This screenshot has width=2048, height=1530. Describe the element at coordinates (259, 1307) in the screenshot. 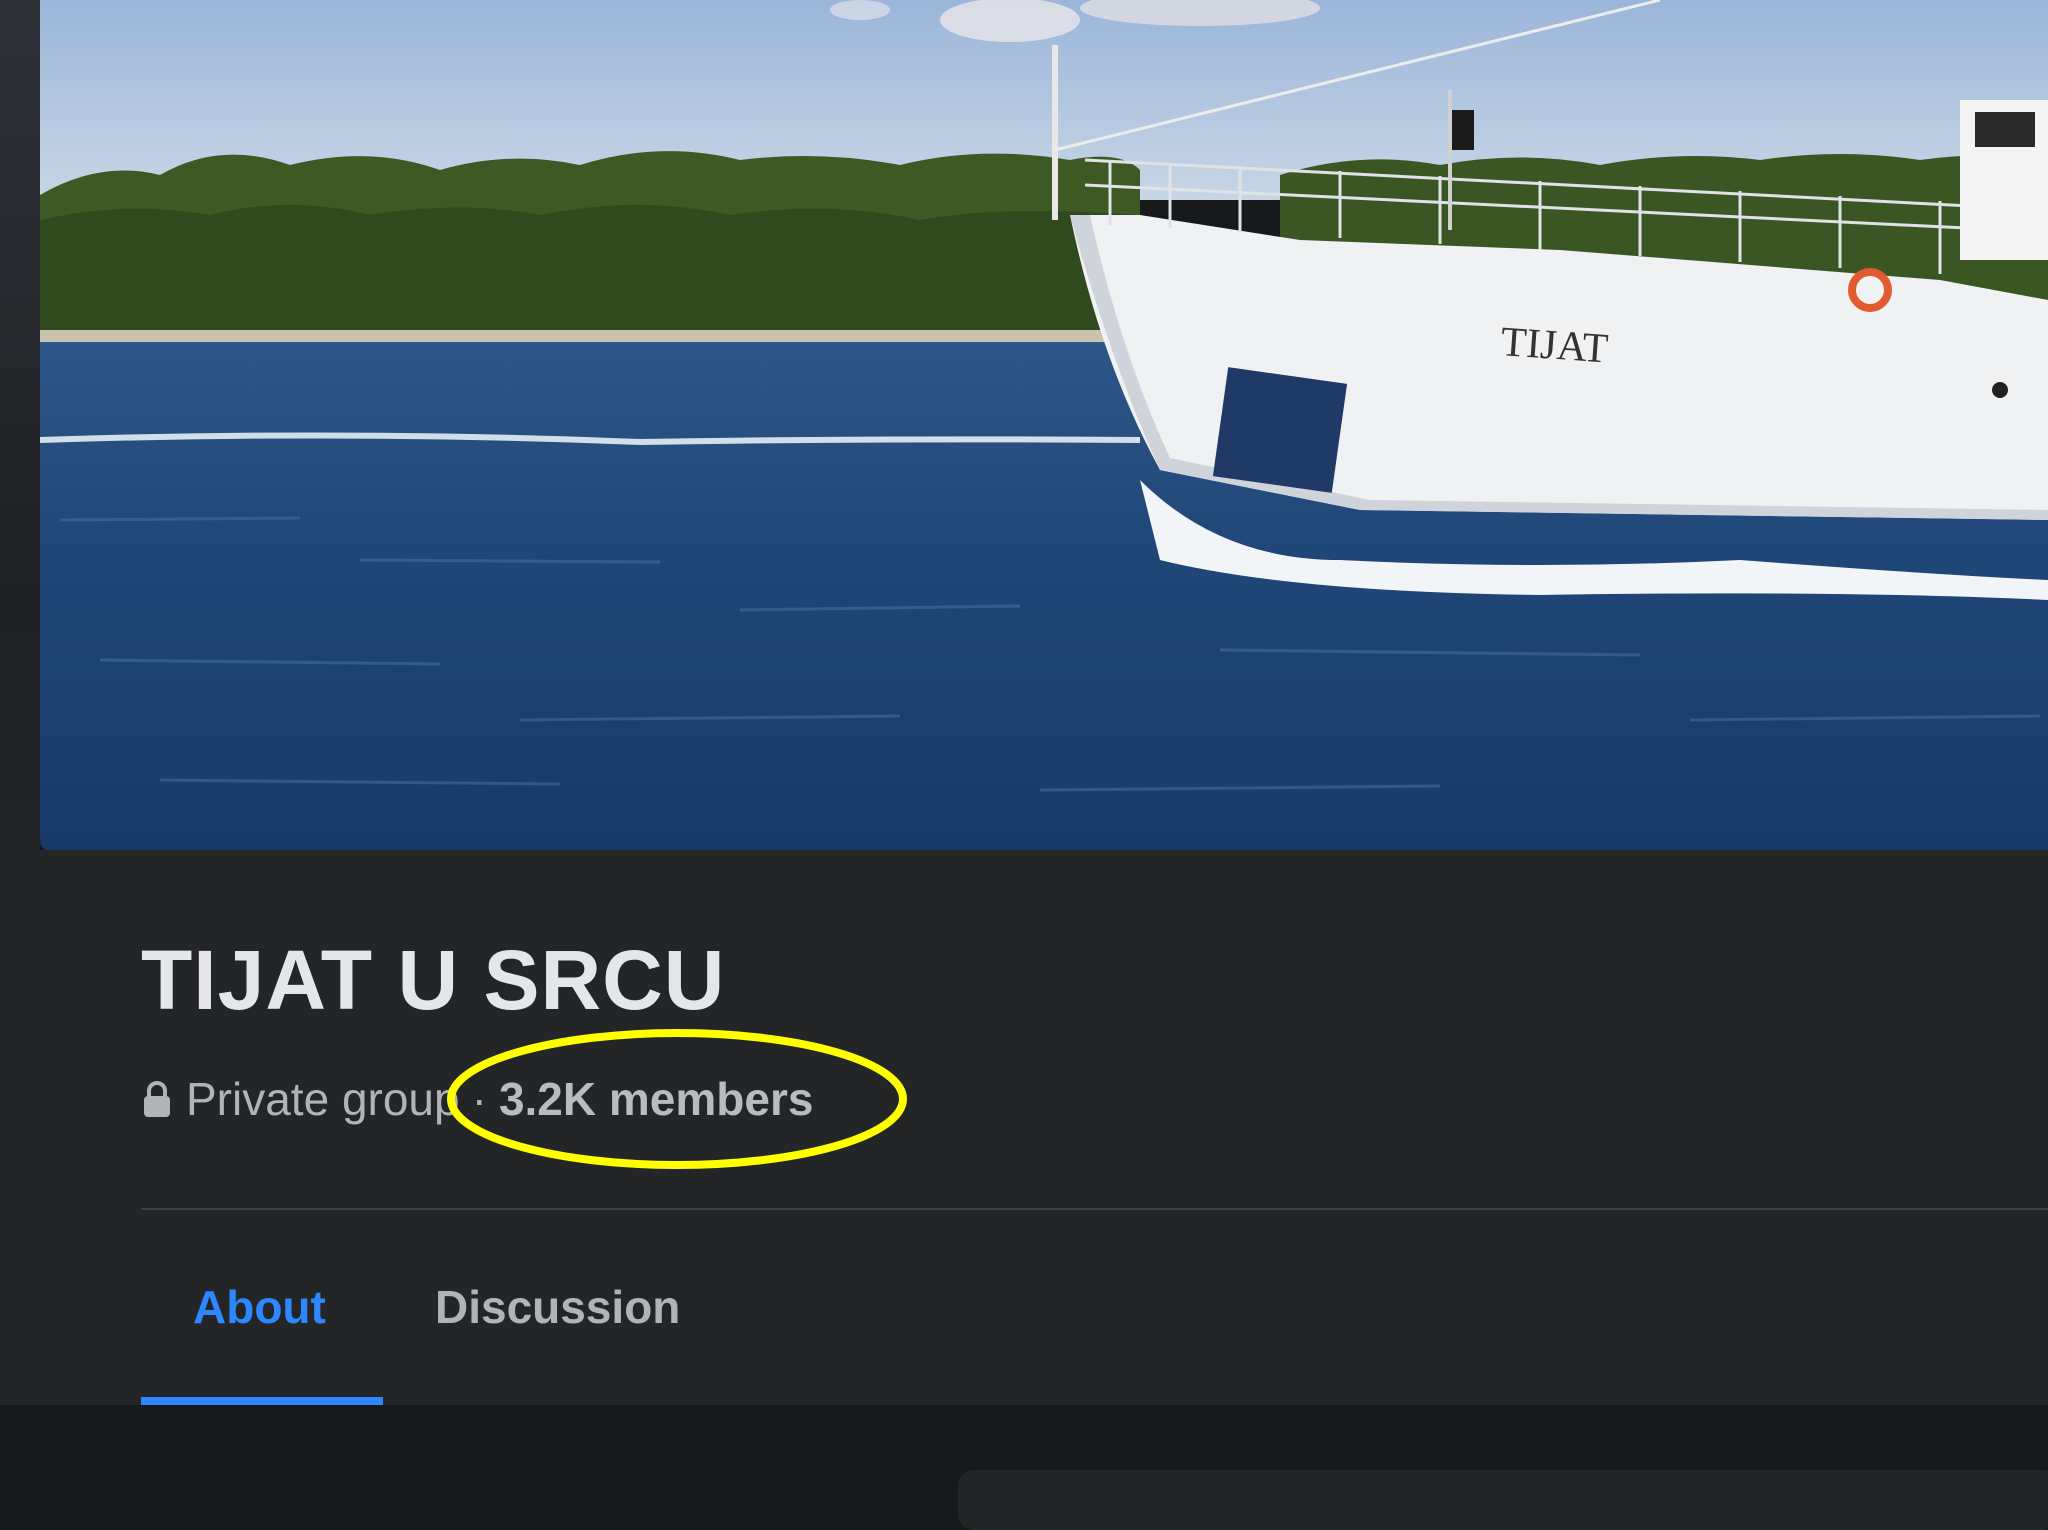

I see `tab-about-label: About` at that location.